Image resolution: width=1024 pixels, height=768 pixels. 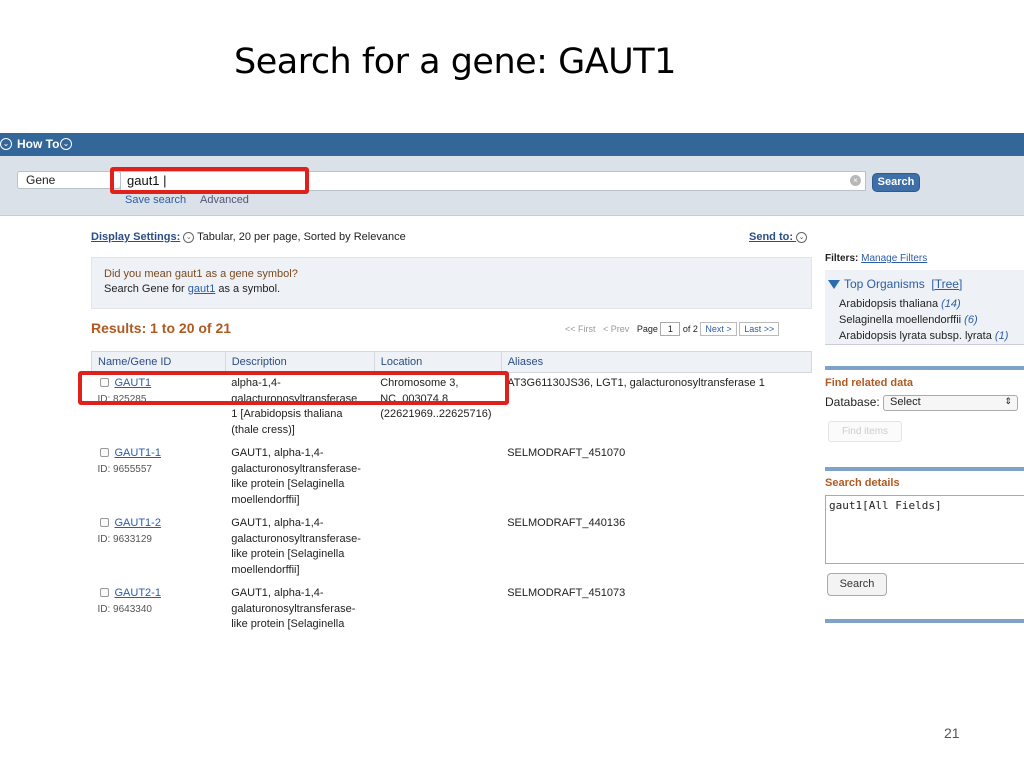 I want to click on page-of: of 2, so click(x=690, y=329).